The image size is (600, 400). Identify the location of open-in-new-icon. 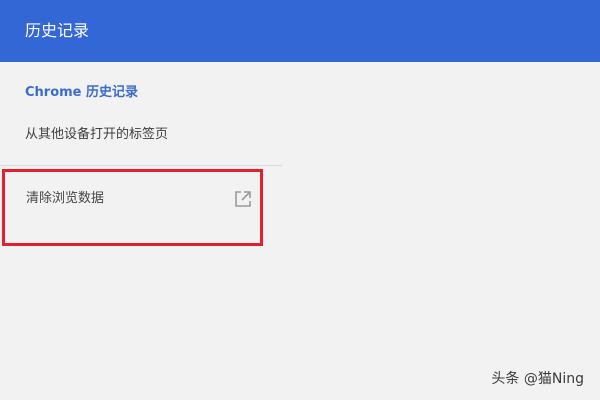
(243, 199).